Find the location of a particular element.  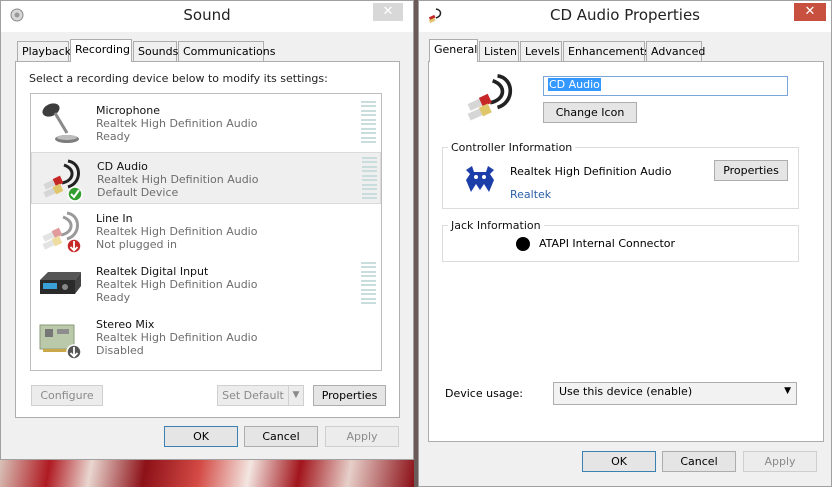

controller-name: Realtek High Definition Audio is located at coordinates (591, 171).